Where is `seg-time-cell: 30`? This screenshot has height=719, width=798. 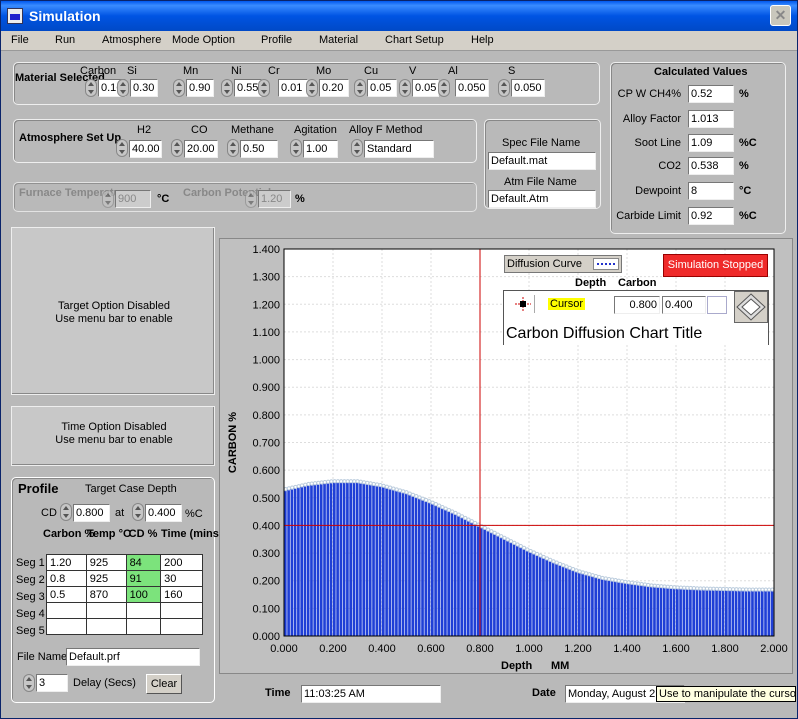
seg-time-cell: 30 is located at coordinates (181, 578).